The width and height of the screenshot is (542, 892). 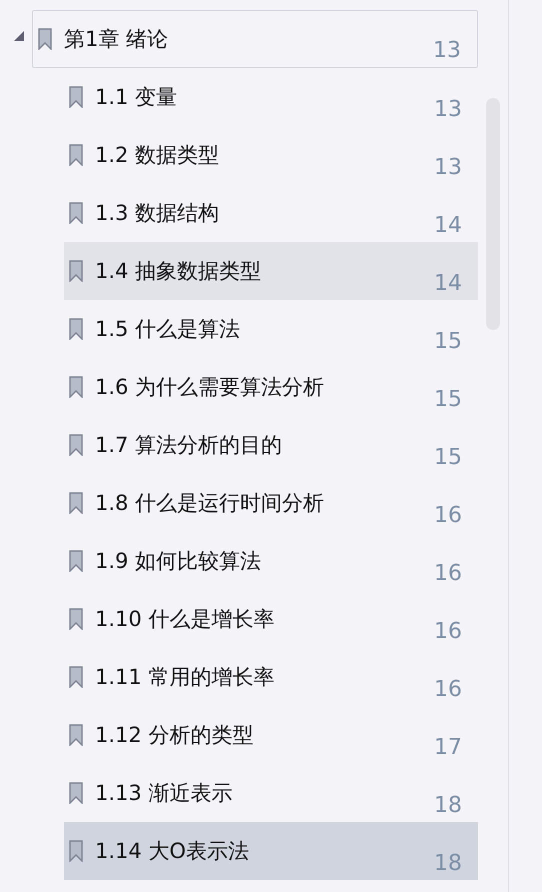 What do you see at coordinates (157, 213) in the screenshot?
I see `item-title: 1.3 数据结构` at bounding box center [157, 213].